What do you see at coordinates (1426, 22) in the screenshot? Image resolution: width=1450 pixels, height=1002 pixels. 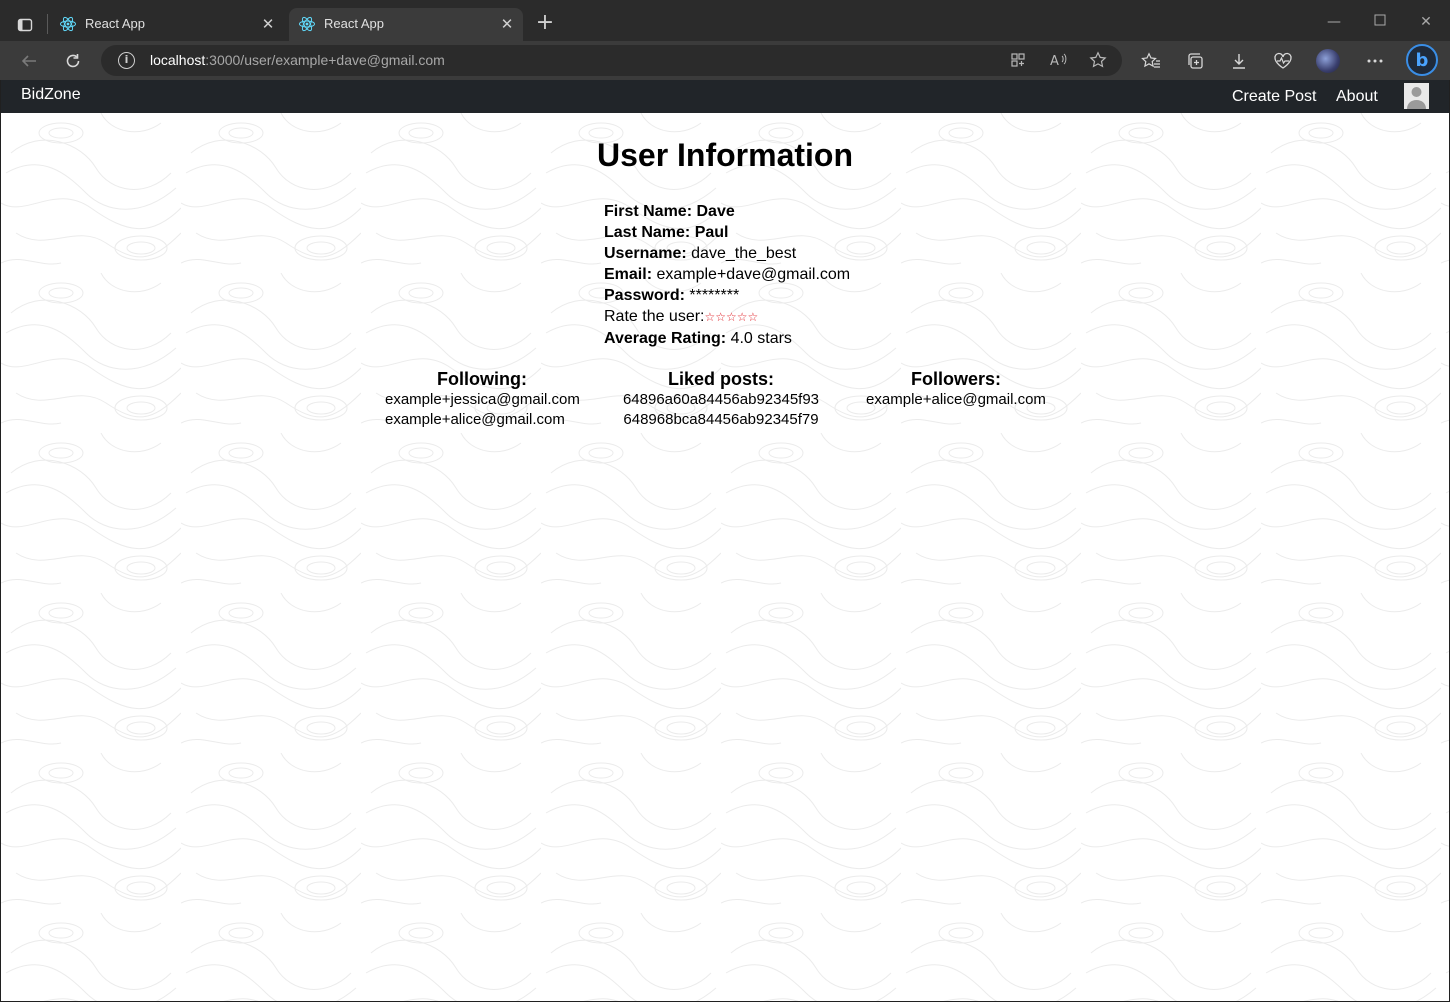 I see `close-window-icon: ✕` at bounding box center [1426, 22].